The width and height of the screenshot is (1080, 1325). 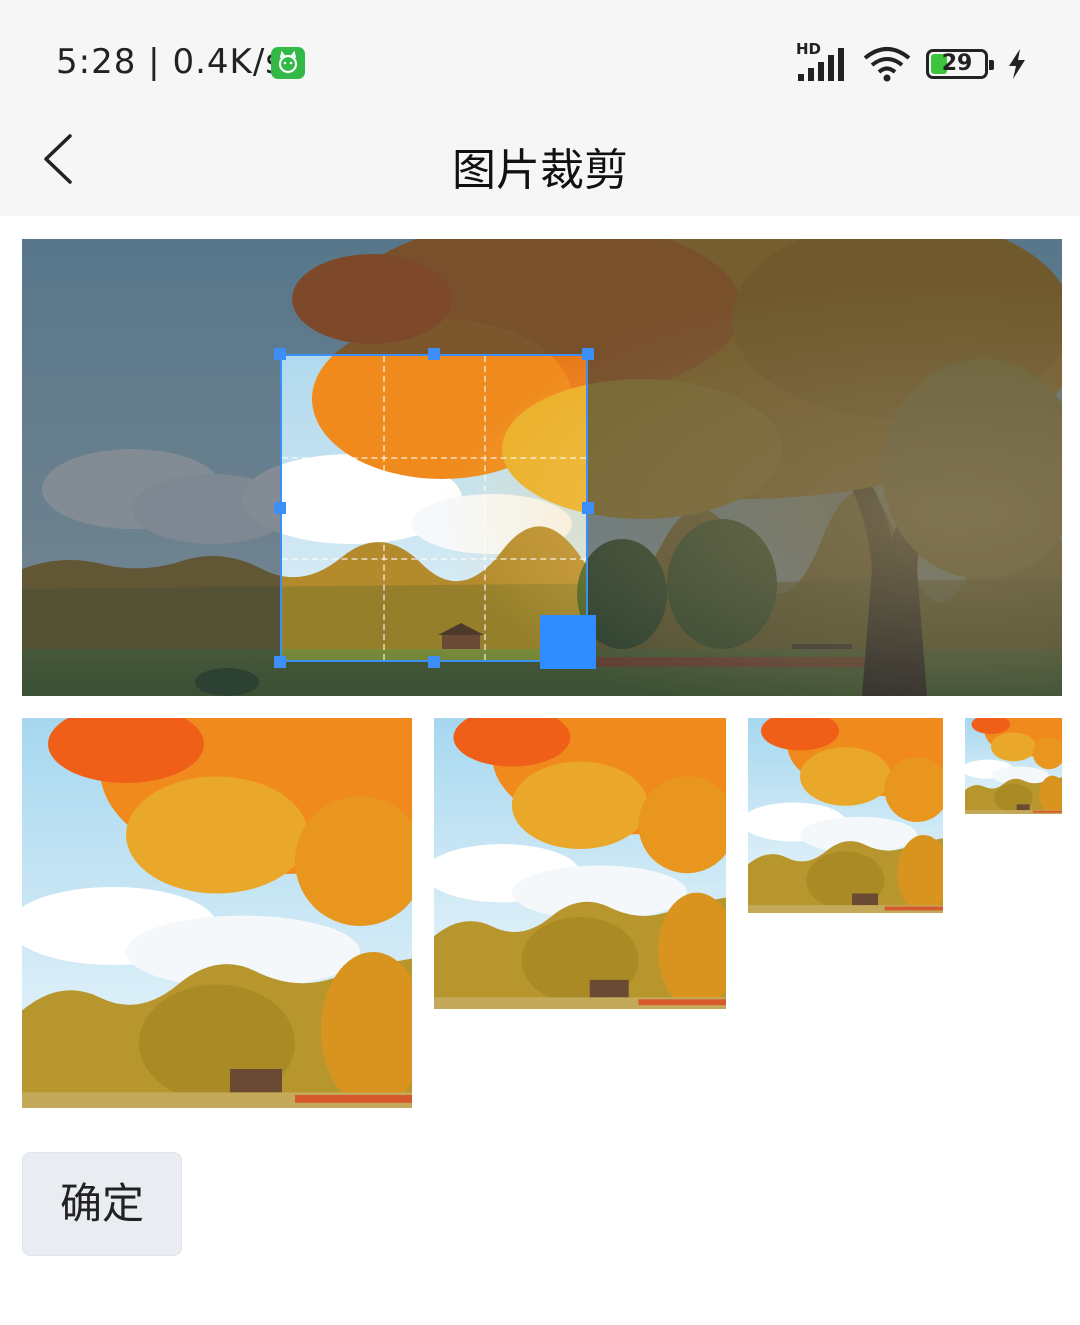 What do you see at coordinates (96, 62) in the screenshot?
I see `clock: 5:28` at bounding box center [96, 62].